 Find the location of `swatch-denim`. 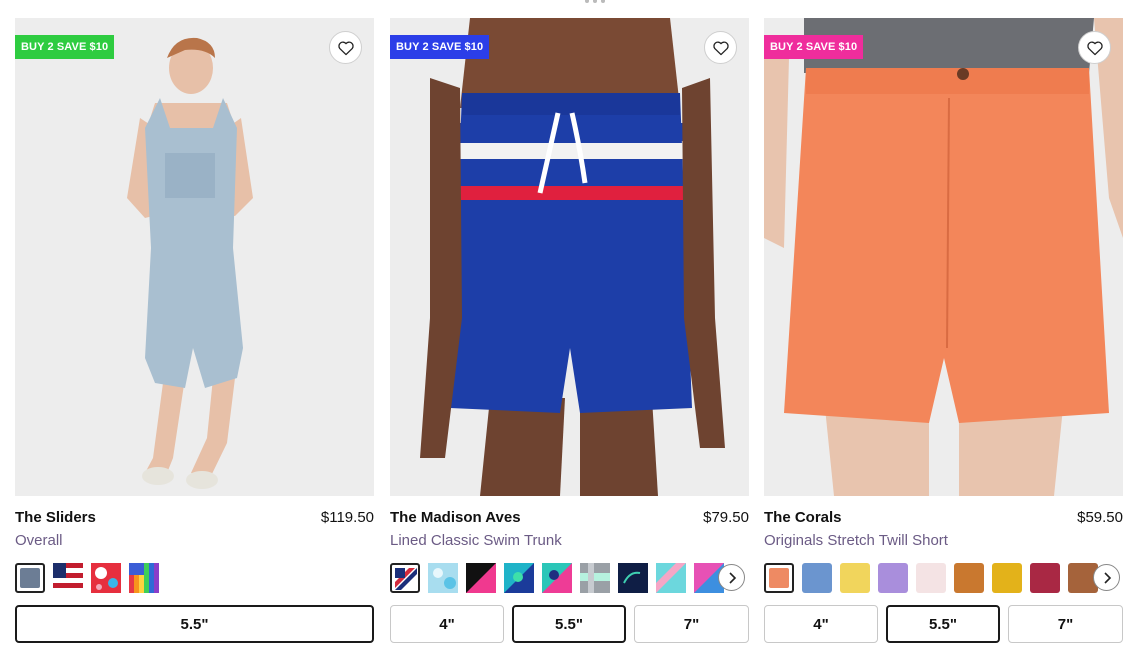

swatch-denim is located at coordinates (30, 578).